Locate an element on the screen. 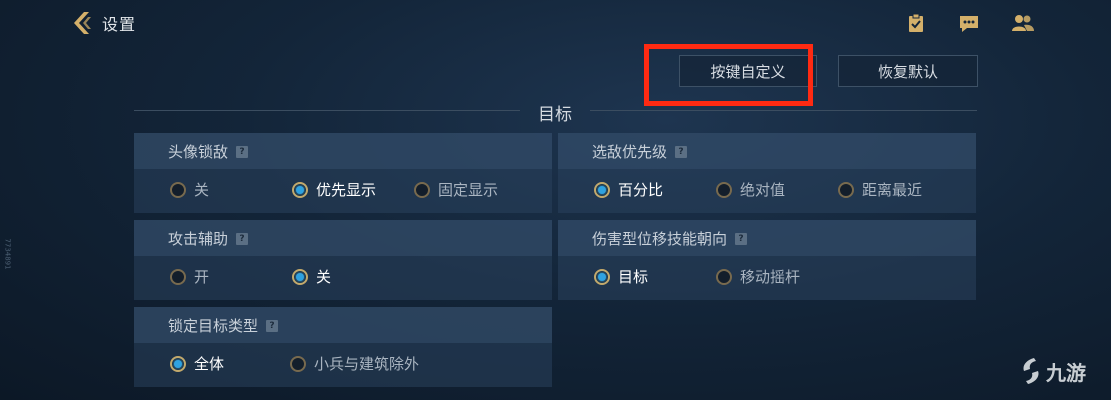  key-custom-button: 按键自定义 is located at coordinates (748, 71).